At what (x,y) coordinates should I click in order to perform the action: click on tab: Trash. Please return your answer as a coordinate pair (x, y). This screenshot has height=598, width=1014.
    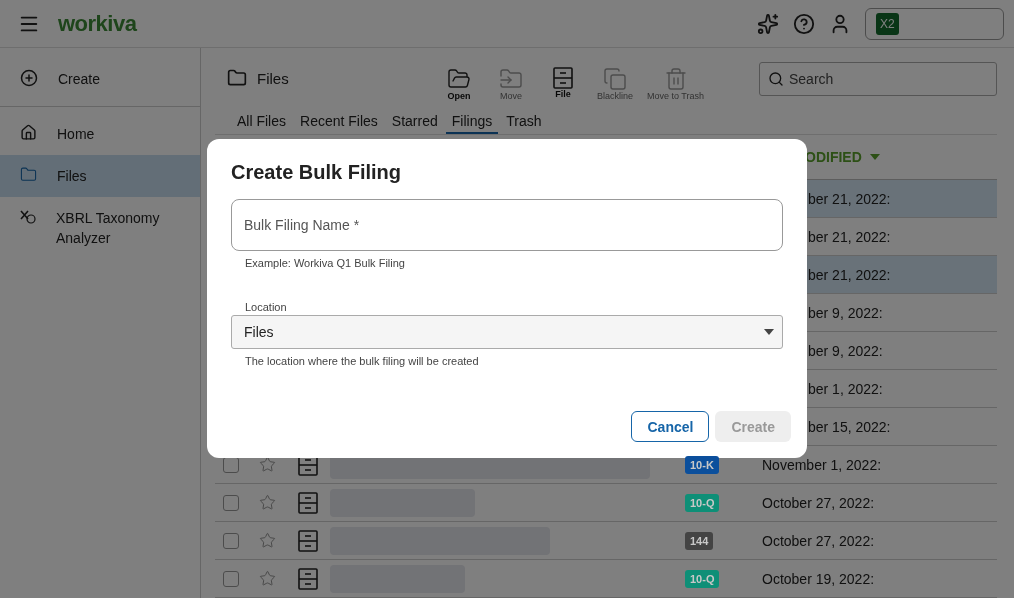
    Looking at the image, I should click on (524, 121).